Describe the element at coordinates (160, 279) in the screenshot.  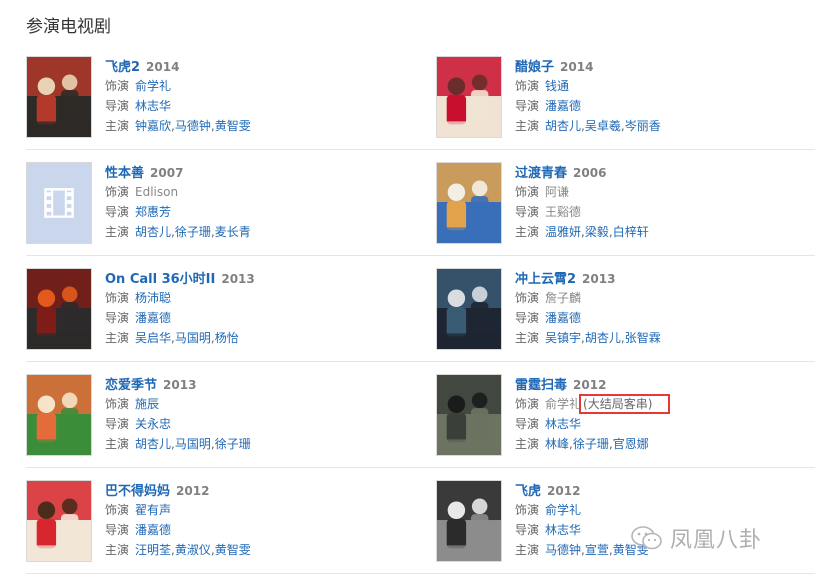
I see `show-title-link: On Call 36小时II` at that location.